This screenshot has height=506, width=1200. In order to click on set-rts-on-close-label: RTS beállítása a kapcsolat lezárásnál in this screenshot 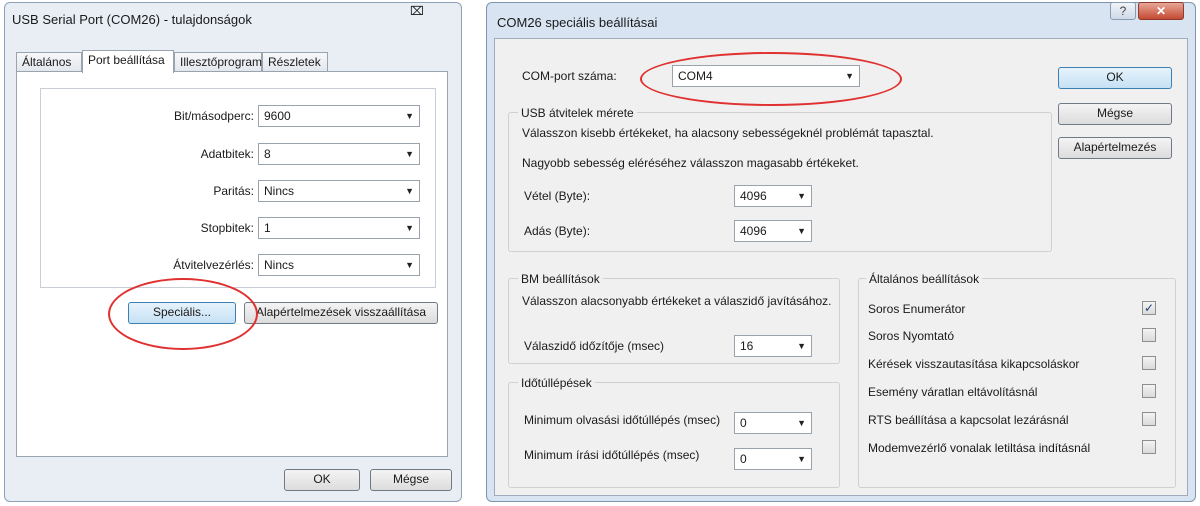, I will do `click(968, 420)`.